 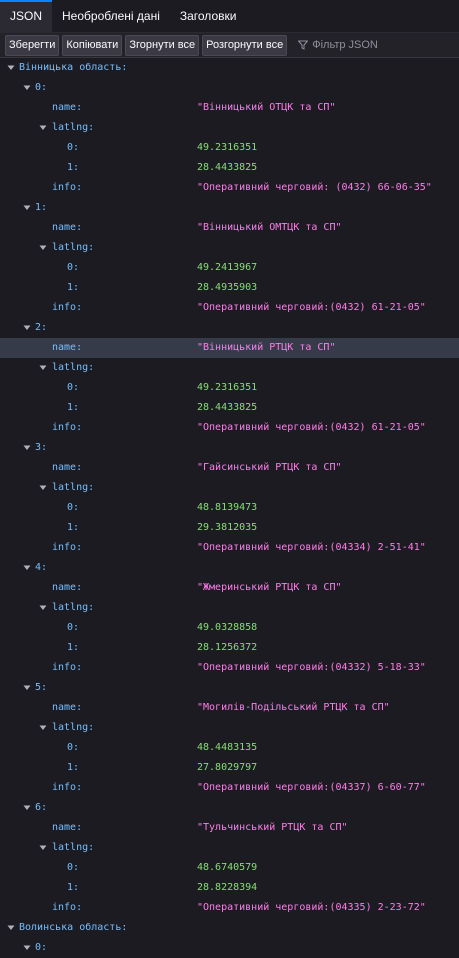 I want to click on expand-all-button: Розгорнути все, so click(x=245, y=45).